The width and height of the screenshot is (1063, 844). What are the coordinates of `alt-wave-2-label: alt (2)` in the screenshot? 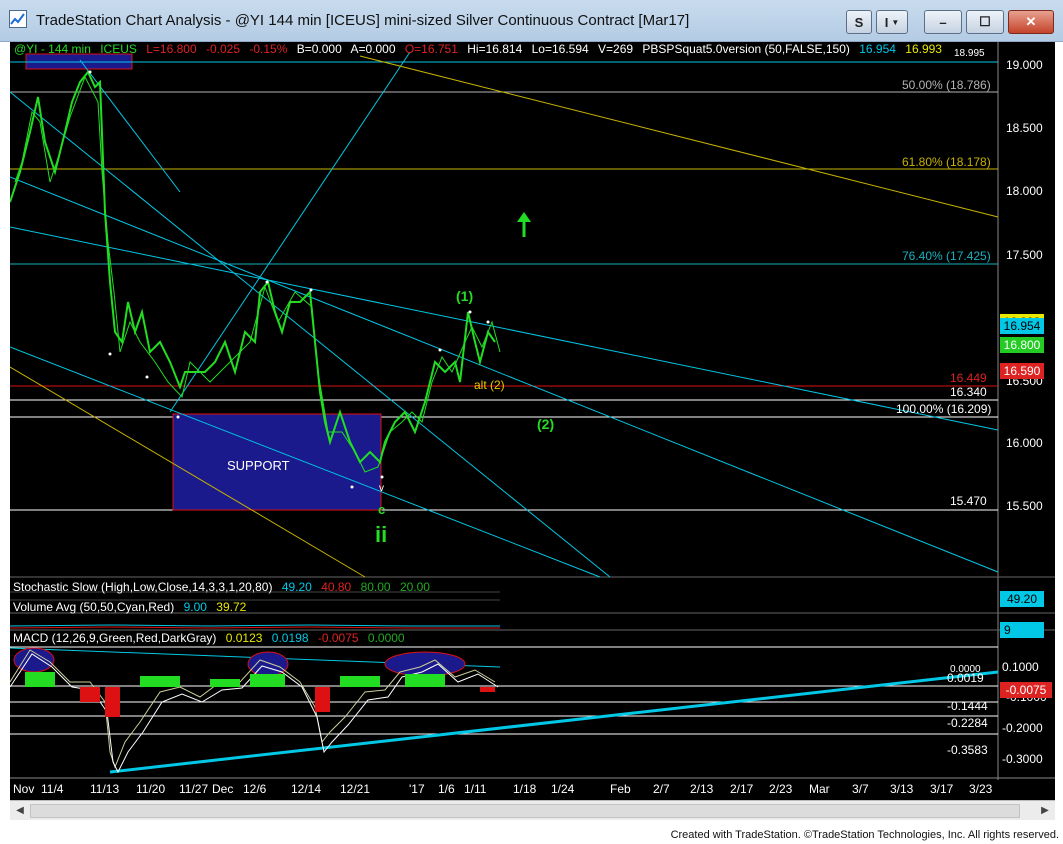 It's located at (489, 385).